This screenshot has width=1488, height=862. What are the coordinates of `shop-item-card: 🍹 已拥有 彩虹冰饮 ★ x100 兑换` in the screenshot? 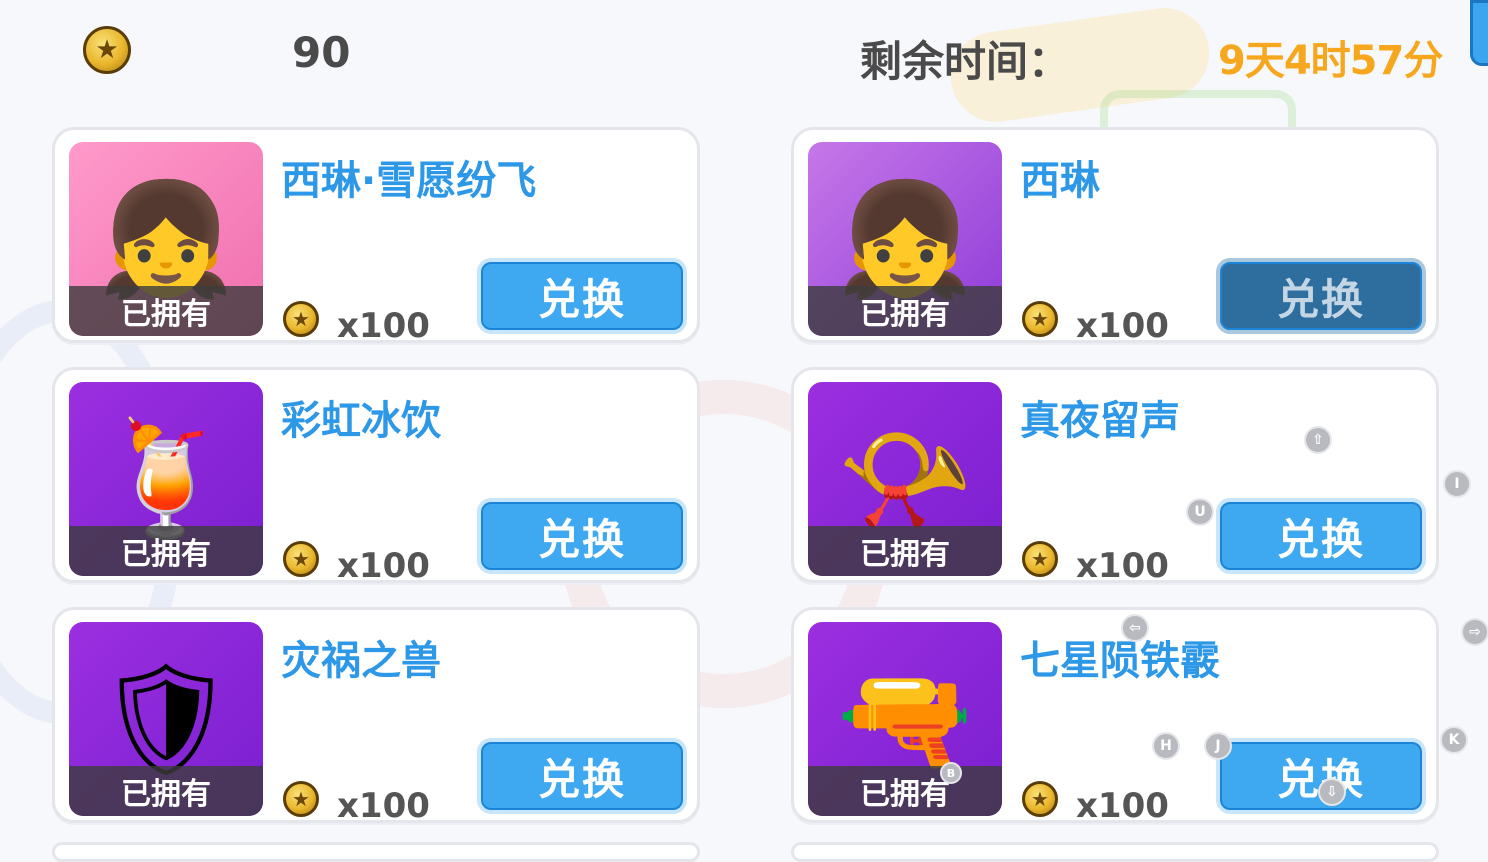 It's located at (376, 476).